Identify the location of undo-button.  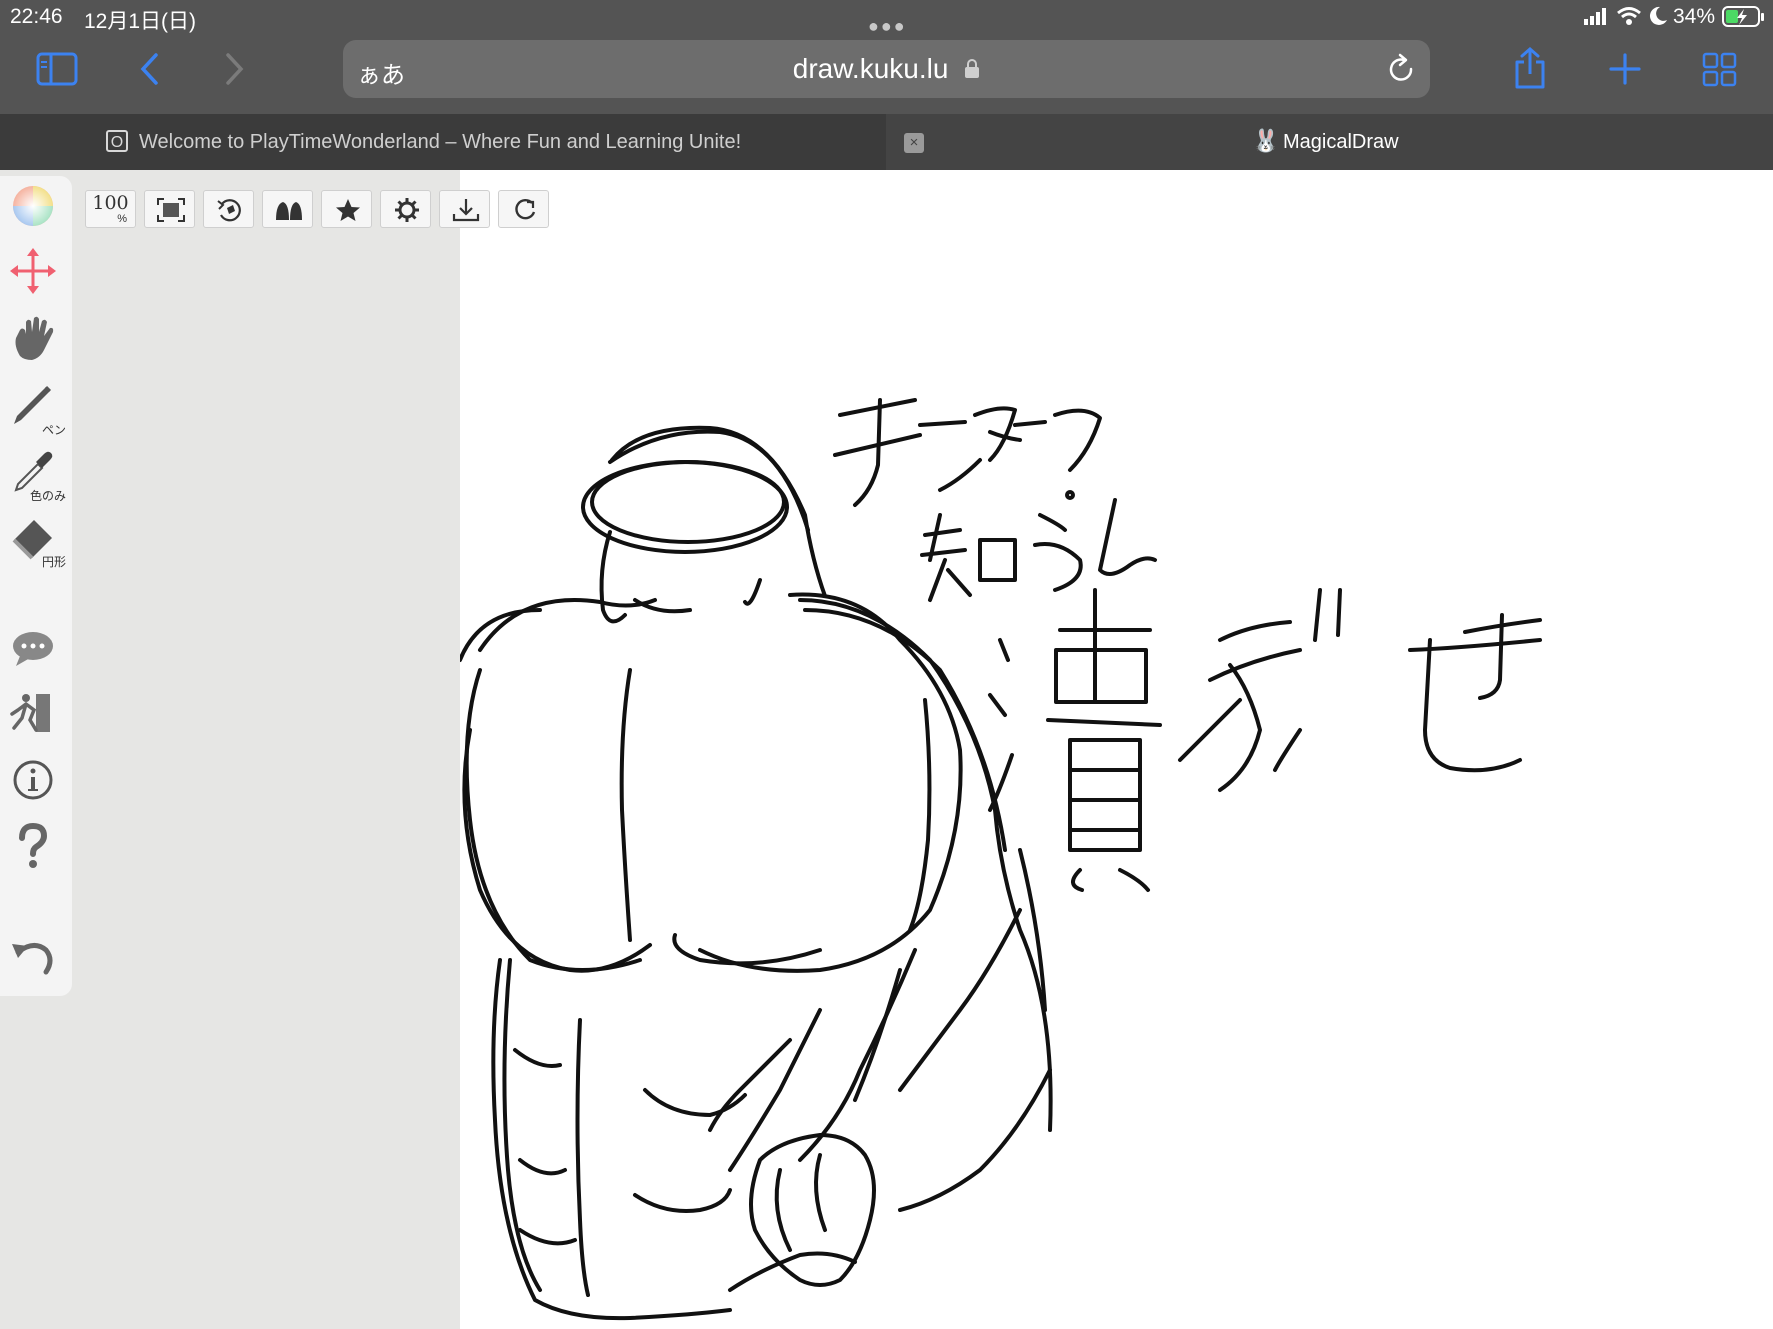
(36, 956).